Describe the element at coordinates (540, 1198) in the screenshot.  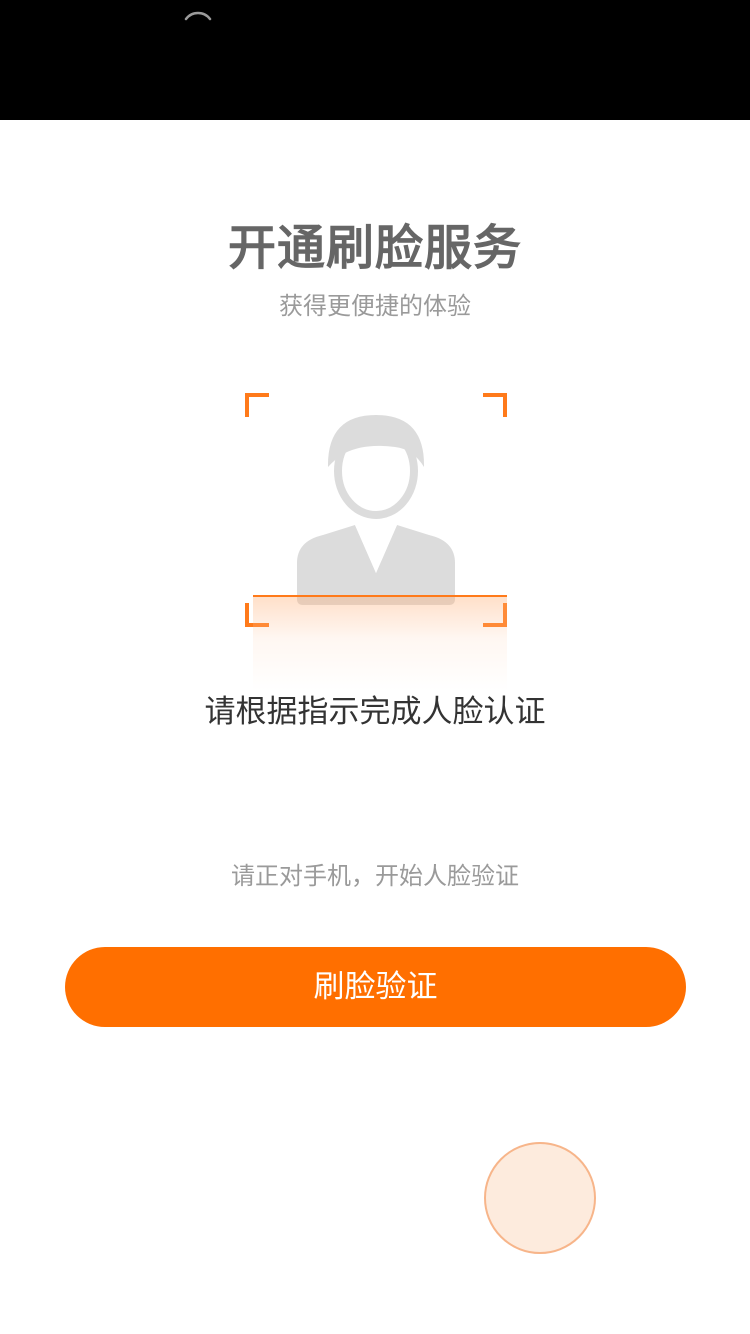
I see `floating-circle-button` at that location.